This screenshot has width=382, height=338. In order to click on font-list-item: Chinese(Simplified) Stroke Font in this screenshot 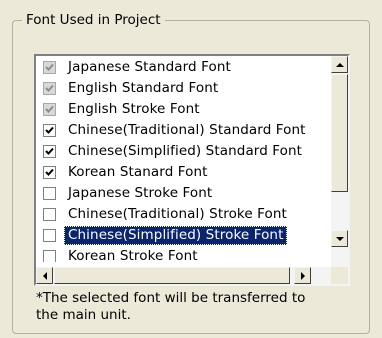, I will do `click(184, 236)`.